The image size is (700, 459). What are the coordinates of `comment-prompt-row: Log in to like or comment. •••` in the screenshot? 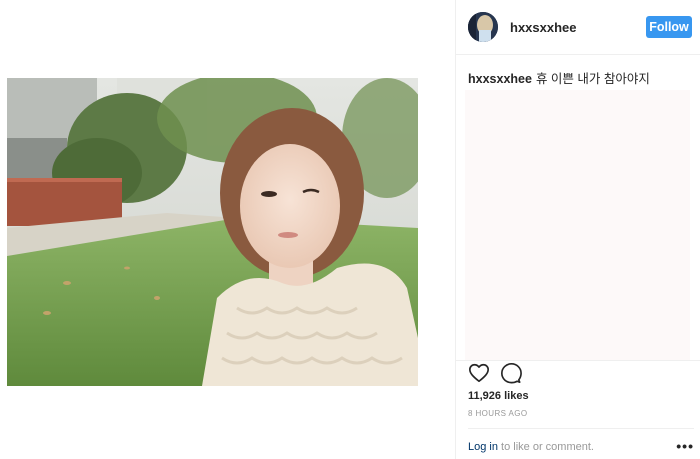 It's located at (581, 446).